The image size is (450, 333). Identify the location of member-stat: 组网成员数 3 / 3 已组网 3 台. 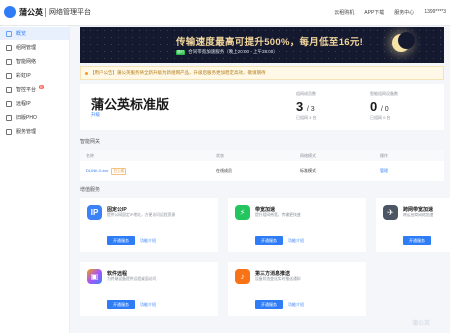
(306, 106).